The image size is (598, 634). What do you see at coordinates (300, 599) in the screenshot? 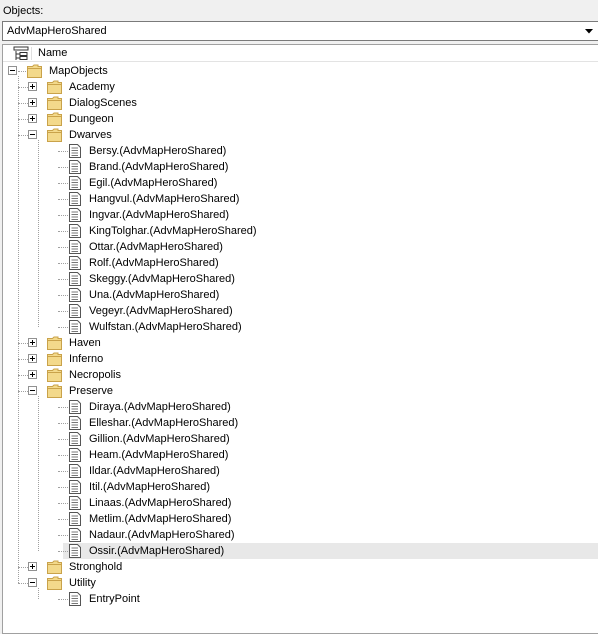
I see `tree-item: EntryPoint` at bounding box center [300, 599].